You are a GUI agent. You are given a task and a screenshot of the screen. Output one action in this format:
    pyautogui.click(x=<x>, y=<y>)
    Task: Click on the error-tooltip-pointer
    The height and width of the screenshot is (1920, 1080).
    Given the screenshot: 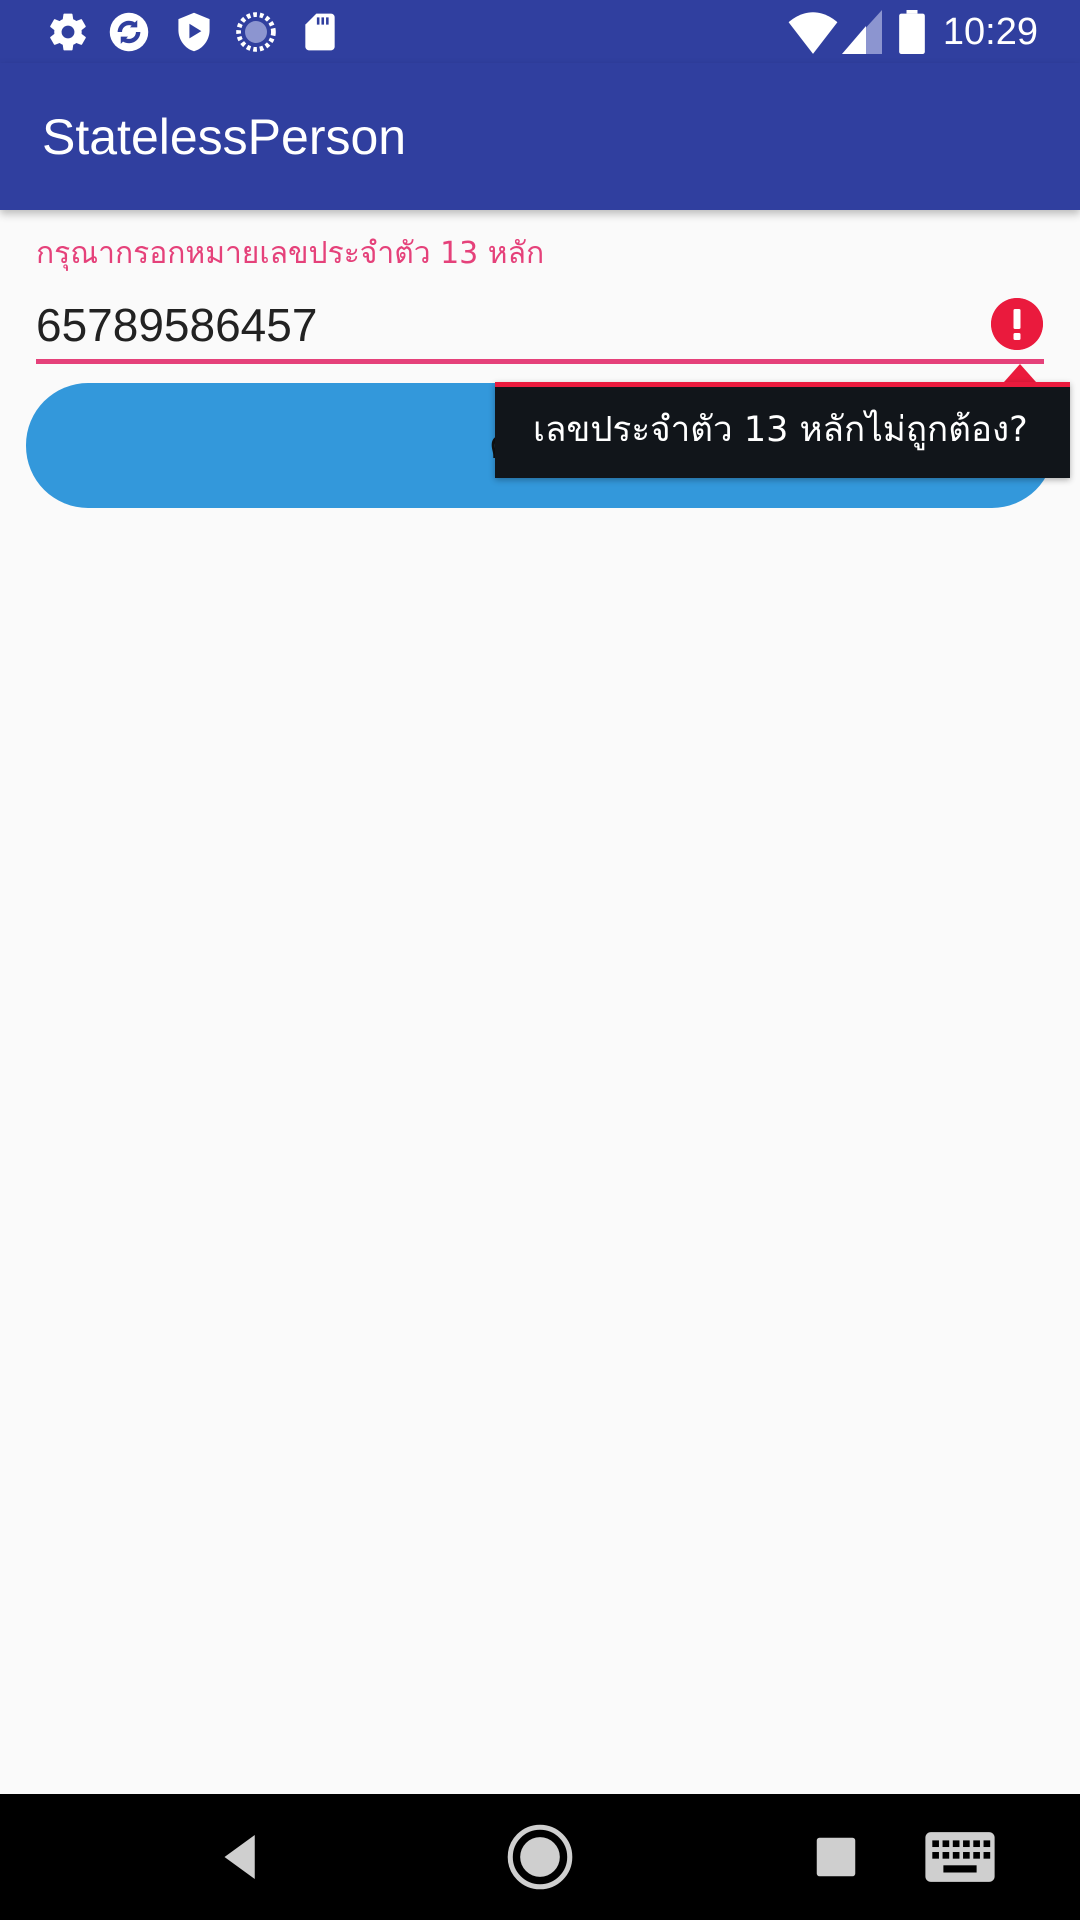 What is the action you would take?
    pyautogui.click(x=1020, y=373)
    